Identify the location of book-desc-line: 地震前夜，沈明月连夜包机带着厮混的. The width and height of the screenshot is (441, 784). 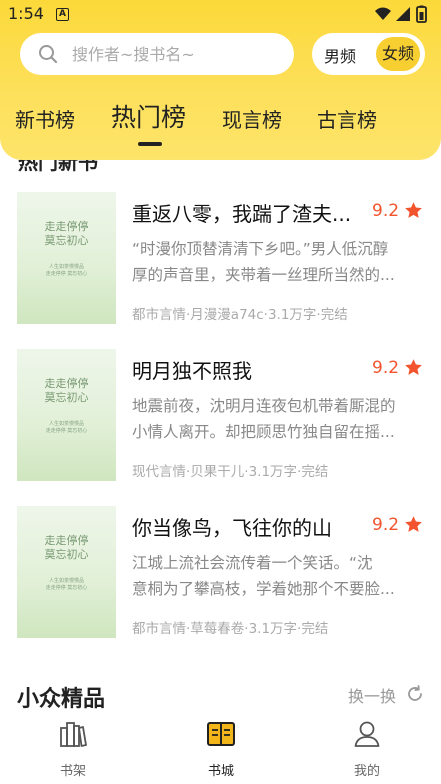
(264, 406).